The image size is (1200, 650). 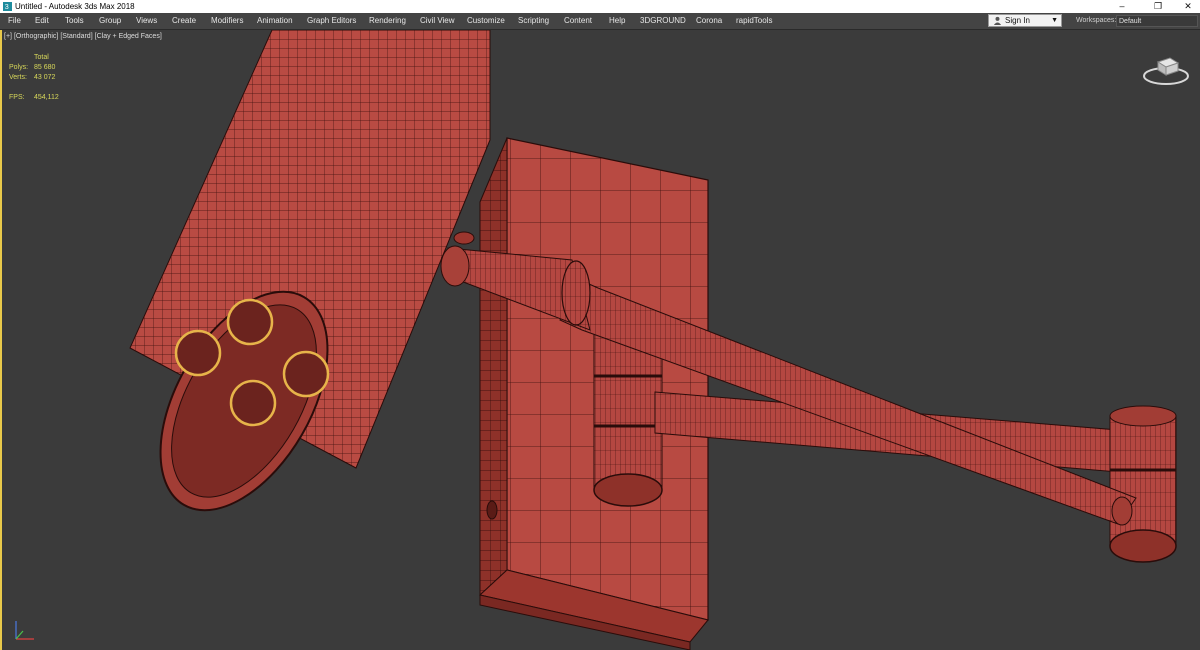 What do you see at coordinates (36, 36) in the screenshot?
I see `viewport-pov-menu: [Orthographic]` at bounding box center [36, 36].